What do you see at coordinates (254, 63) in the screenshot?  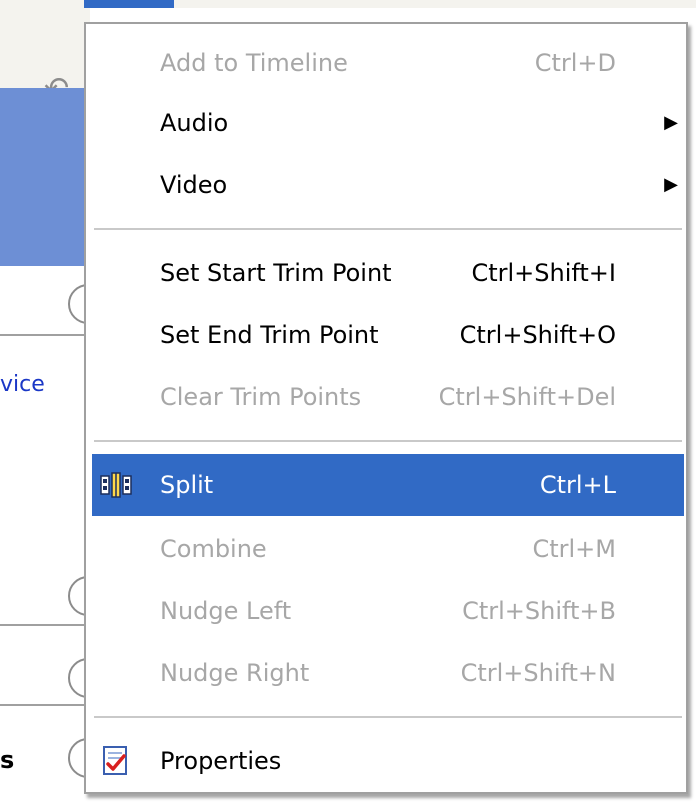 I see `menu-item-label: Add to Timeline` at bounding box center [254, 63].